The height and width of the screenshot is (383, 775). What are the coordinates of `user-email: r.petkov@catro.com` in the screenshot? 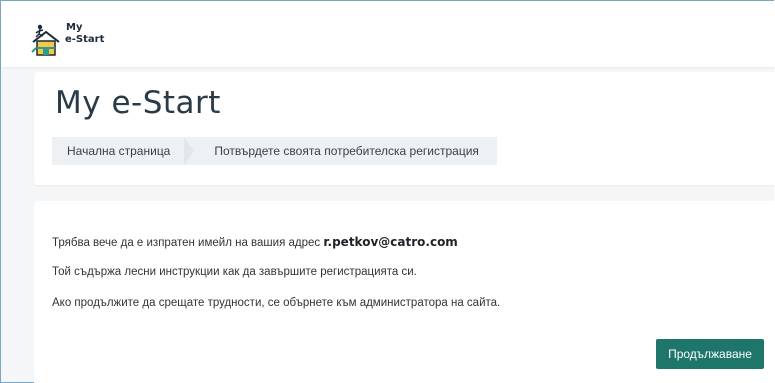 It's located at (390, 242).